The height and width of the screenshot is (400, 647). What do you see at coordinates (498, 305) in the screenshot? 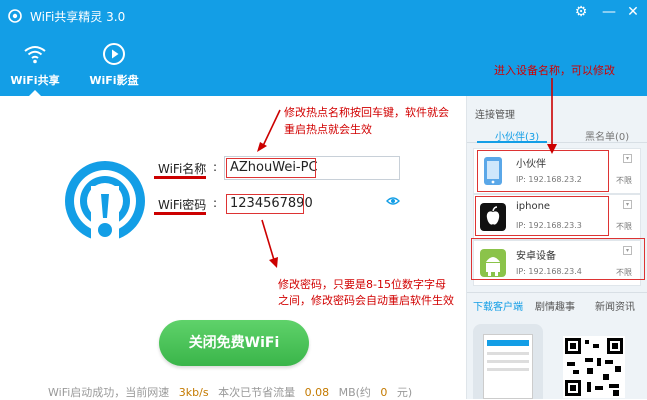
I see `link-download-client: 下载客户端` at bounding box center [498, 305].